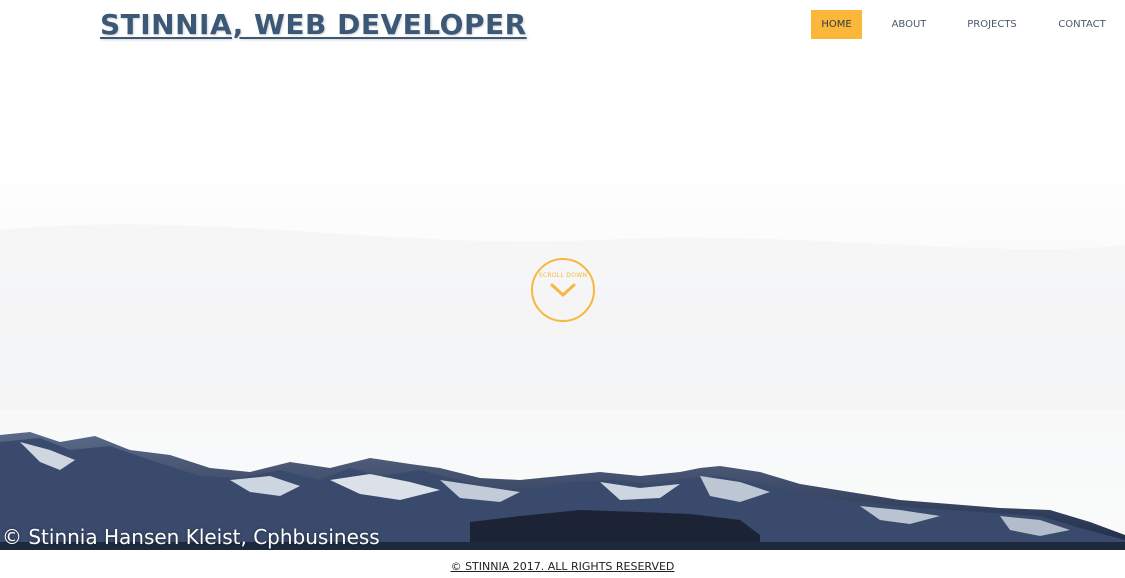  Describe the element at coordinates (563, 275) in the screenshot. I see `scroll-down-label: SCROLL DOWN` at that location.